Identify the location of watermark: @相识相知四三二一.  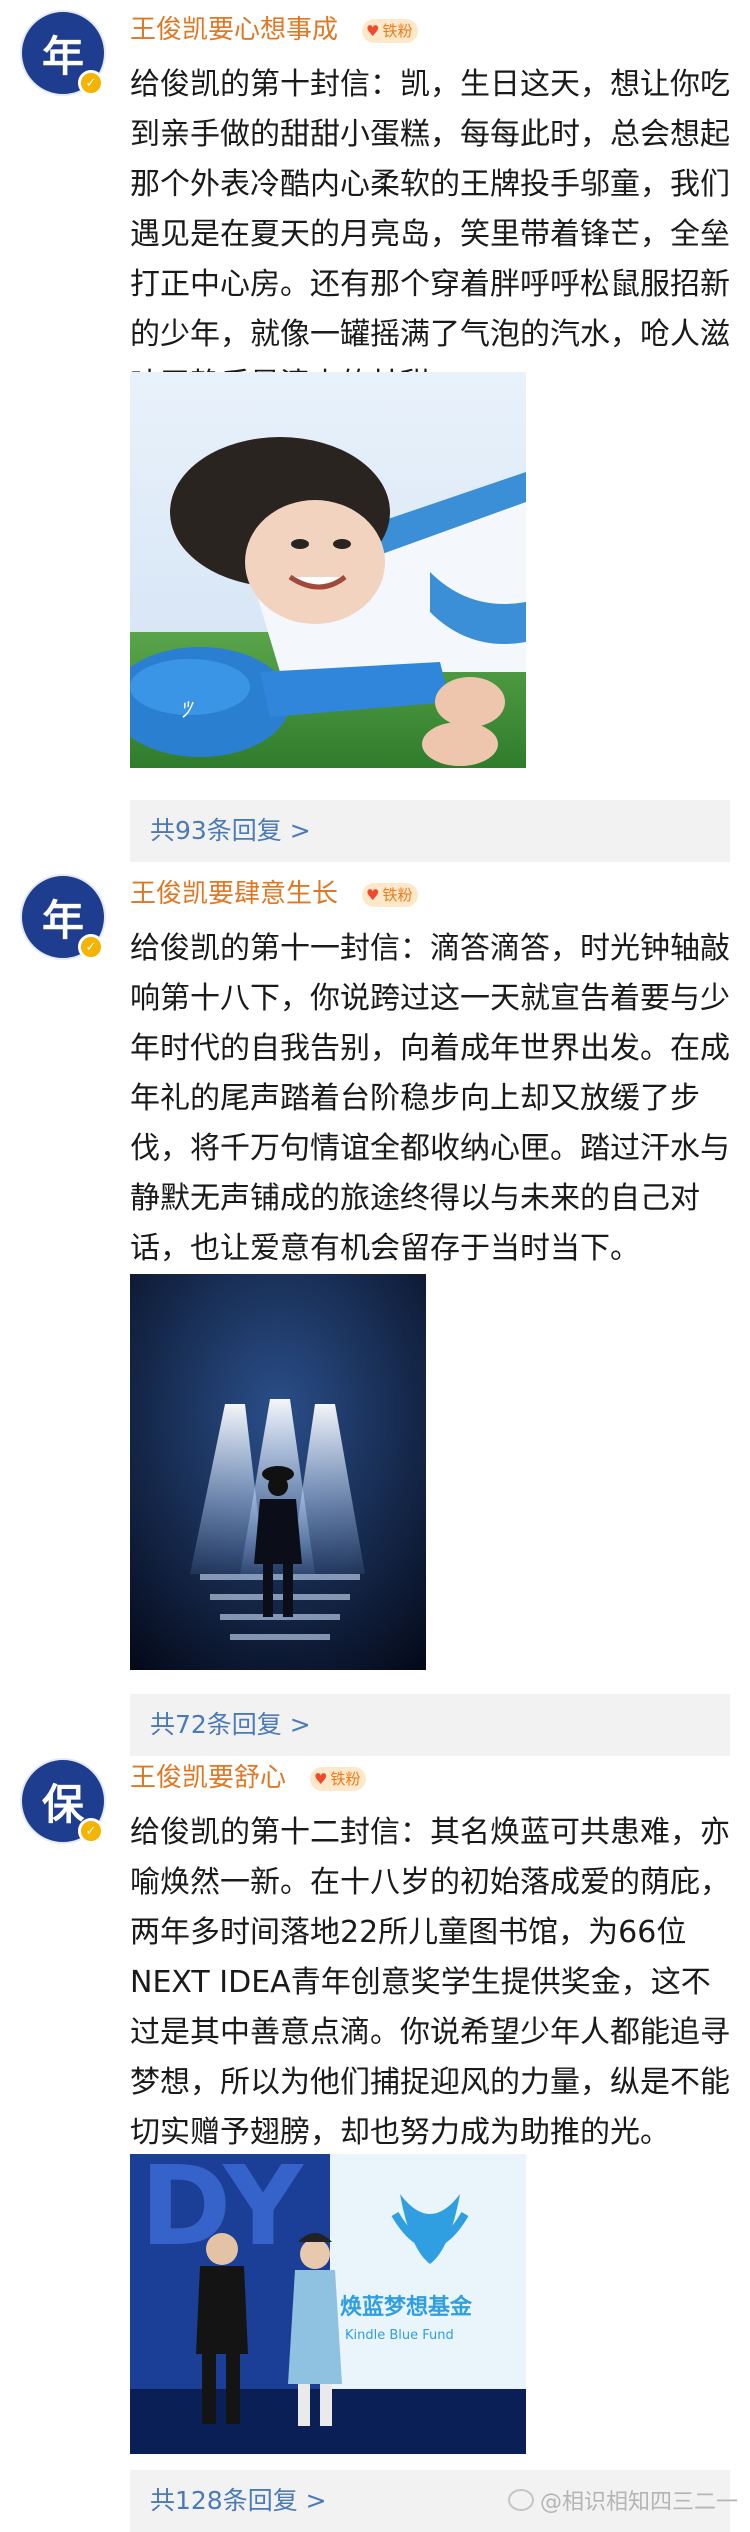
(622, 2500).